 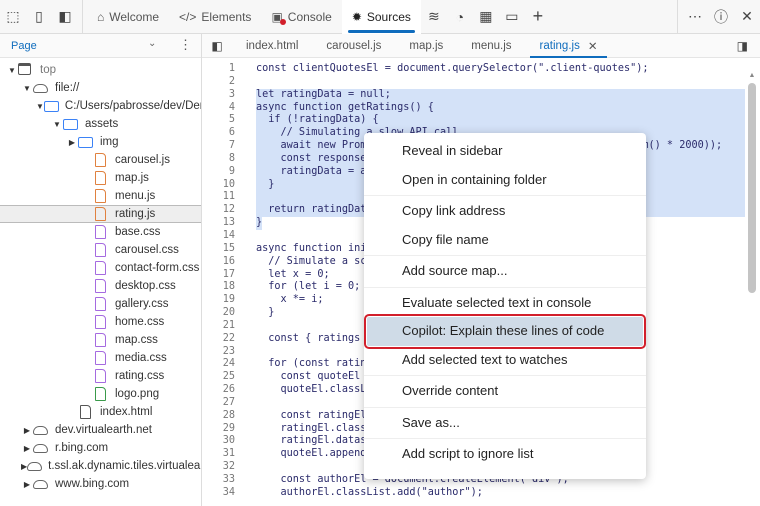 What do you see at coordinates (100, 448) in the screenshot?
I see `tree-item: ▶ r.bing.com` at bounding box center [100, 448].